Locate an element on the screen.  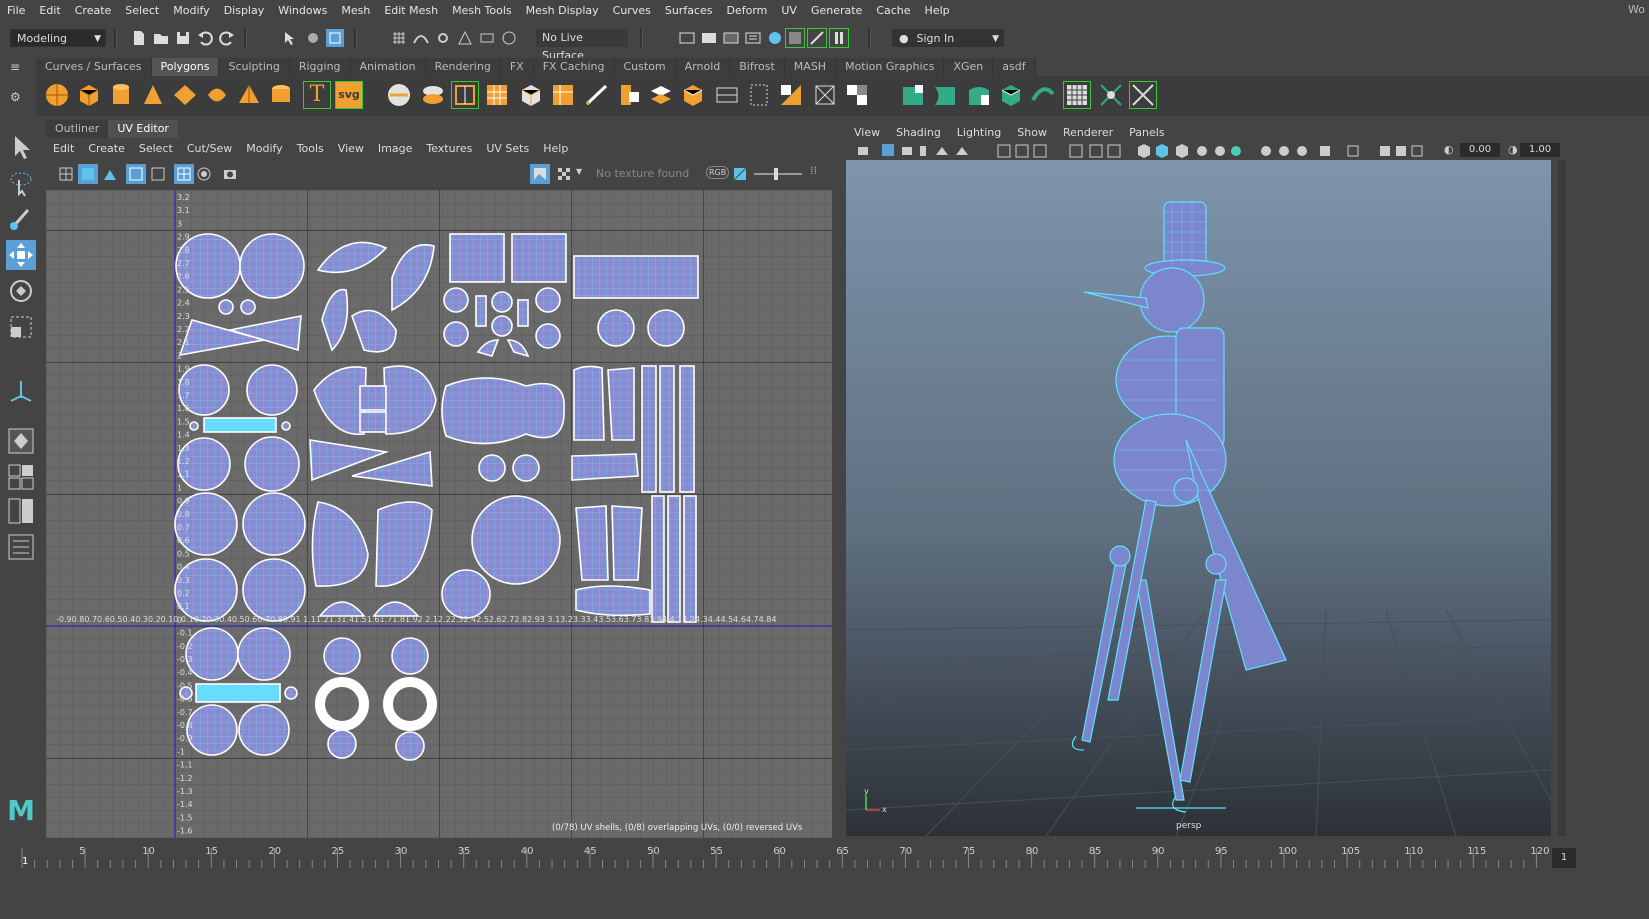
extrude-icon is located at coordinates (497, 95).